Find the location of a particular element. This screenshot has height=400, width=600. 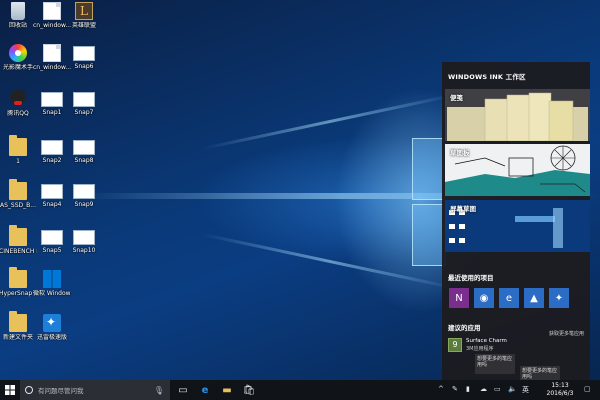

desktop-icon: CINEBENCH R15 is located at coordinates (18, 240).